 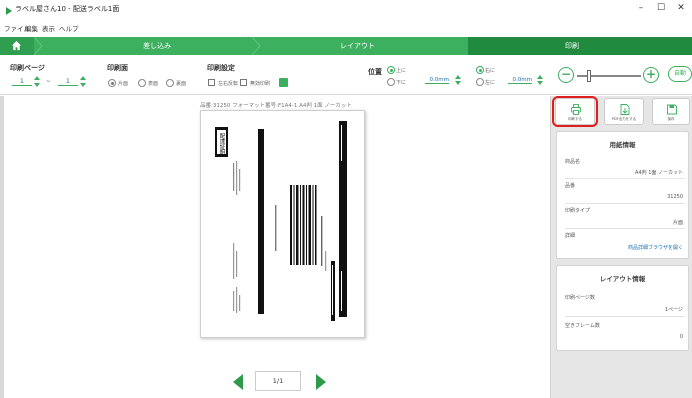 What do you see at coordinates (243, 82) in the screenshot?
I see `blank-print-checkbox` at bounding box center [243, 82].